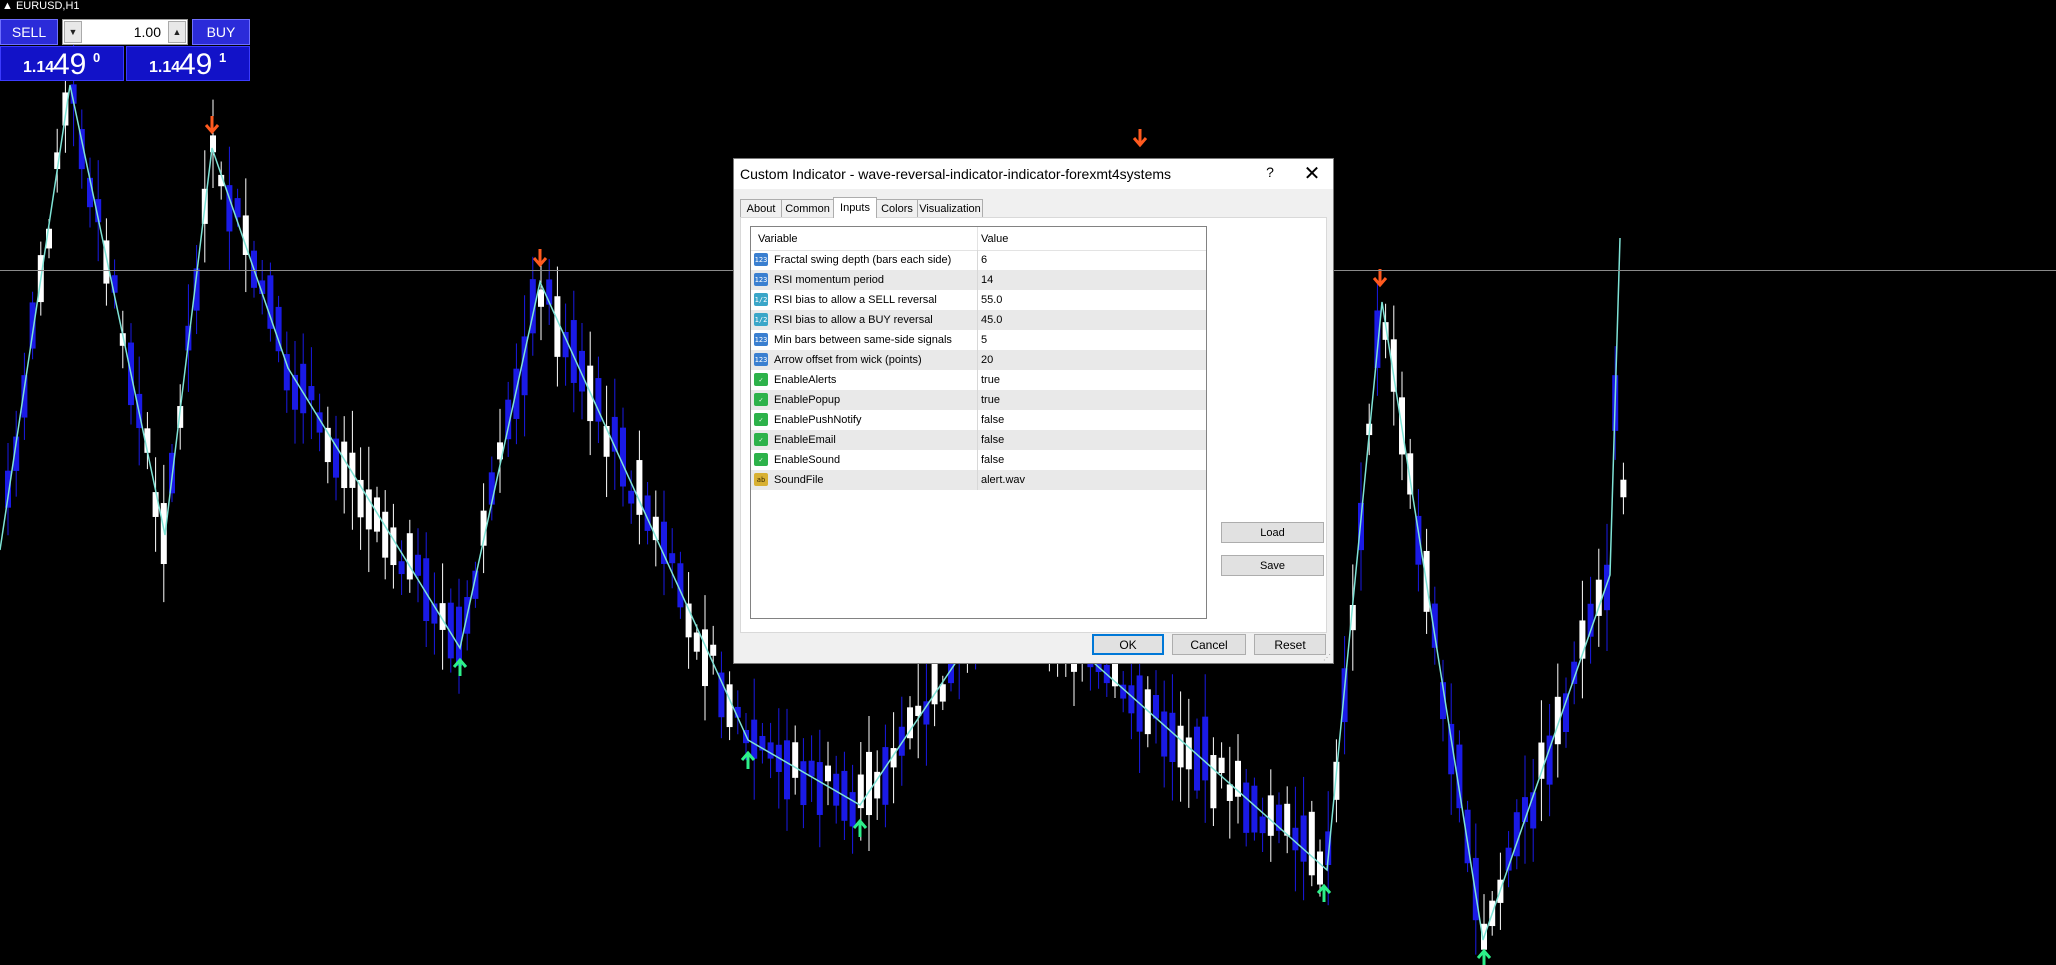  What do you see at coordinates (897, 208) in the screenshot?
I see `tab-colors: Colors` at bounding box center [897, 208].